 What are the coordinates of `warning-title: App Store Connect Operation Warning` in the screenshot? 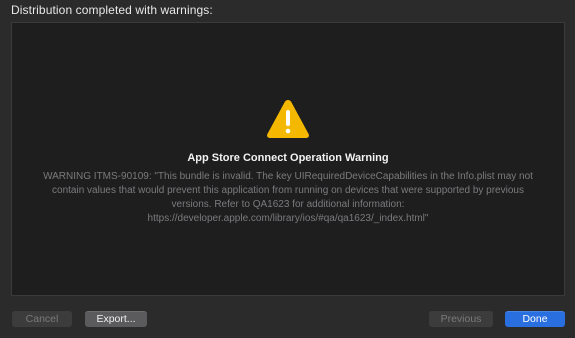 It's located at (288, 158).